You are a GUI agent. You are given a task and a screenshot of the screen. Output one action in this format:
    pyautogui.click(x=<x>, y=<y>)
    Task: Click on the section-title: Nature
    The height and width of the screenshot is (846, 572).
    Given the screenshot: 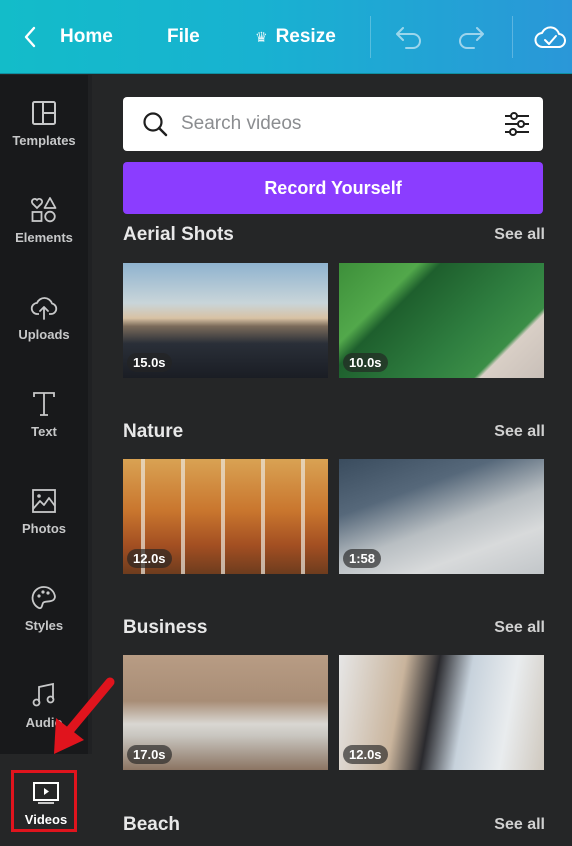 What is the action you would take?
    pyautogui.click(x=153, y=431)
    